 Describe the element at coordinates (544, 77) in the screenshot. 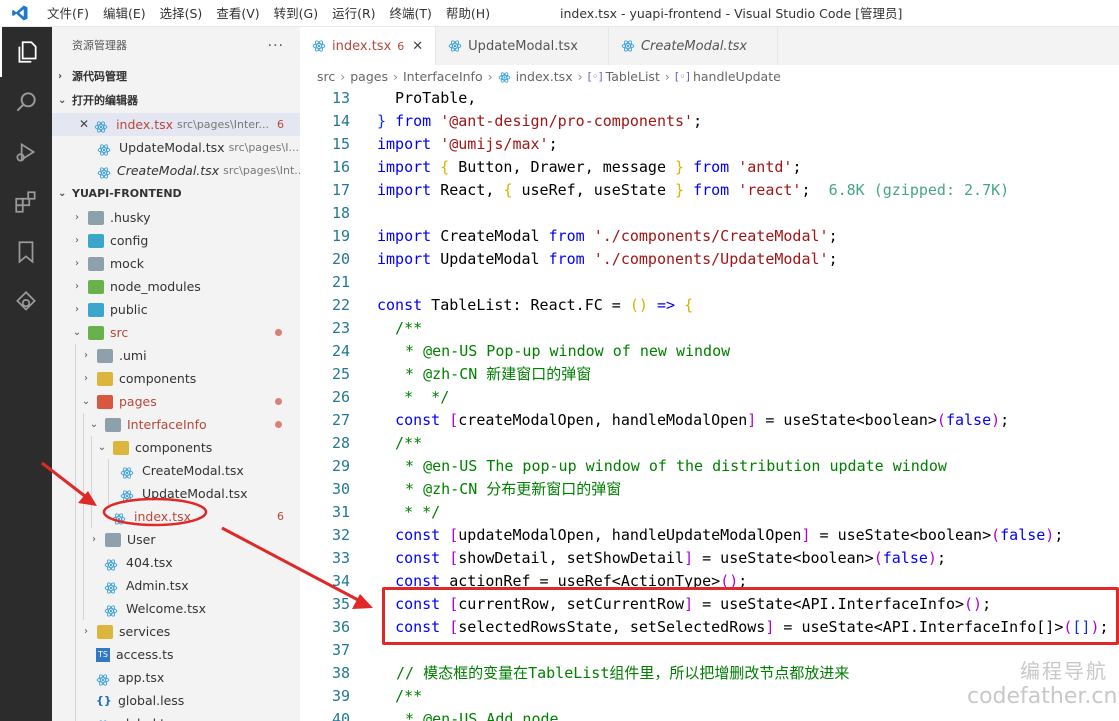

I see `breadcrumb-item: index.tsx` at that location.